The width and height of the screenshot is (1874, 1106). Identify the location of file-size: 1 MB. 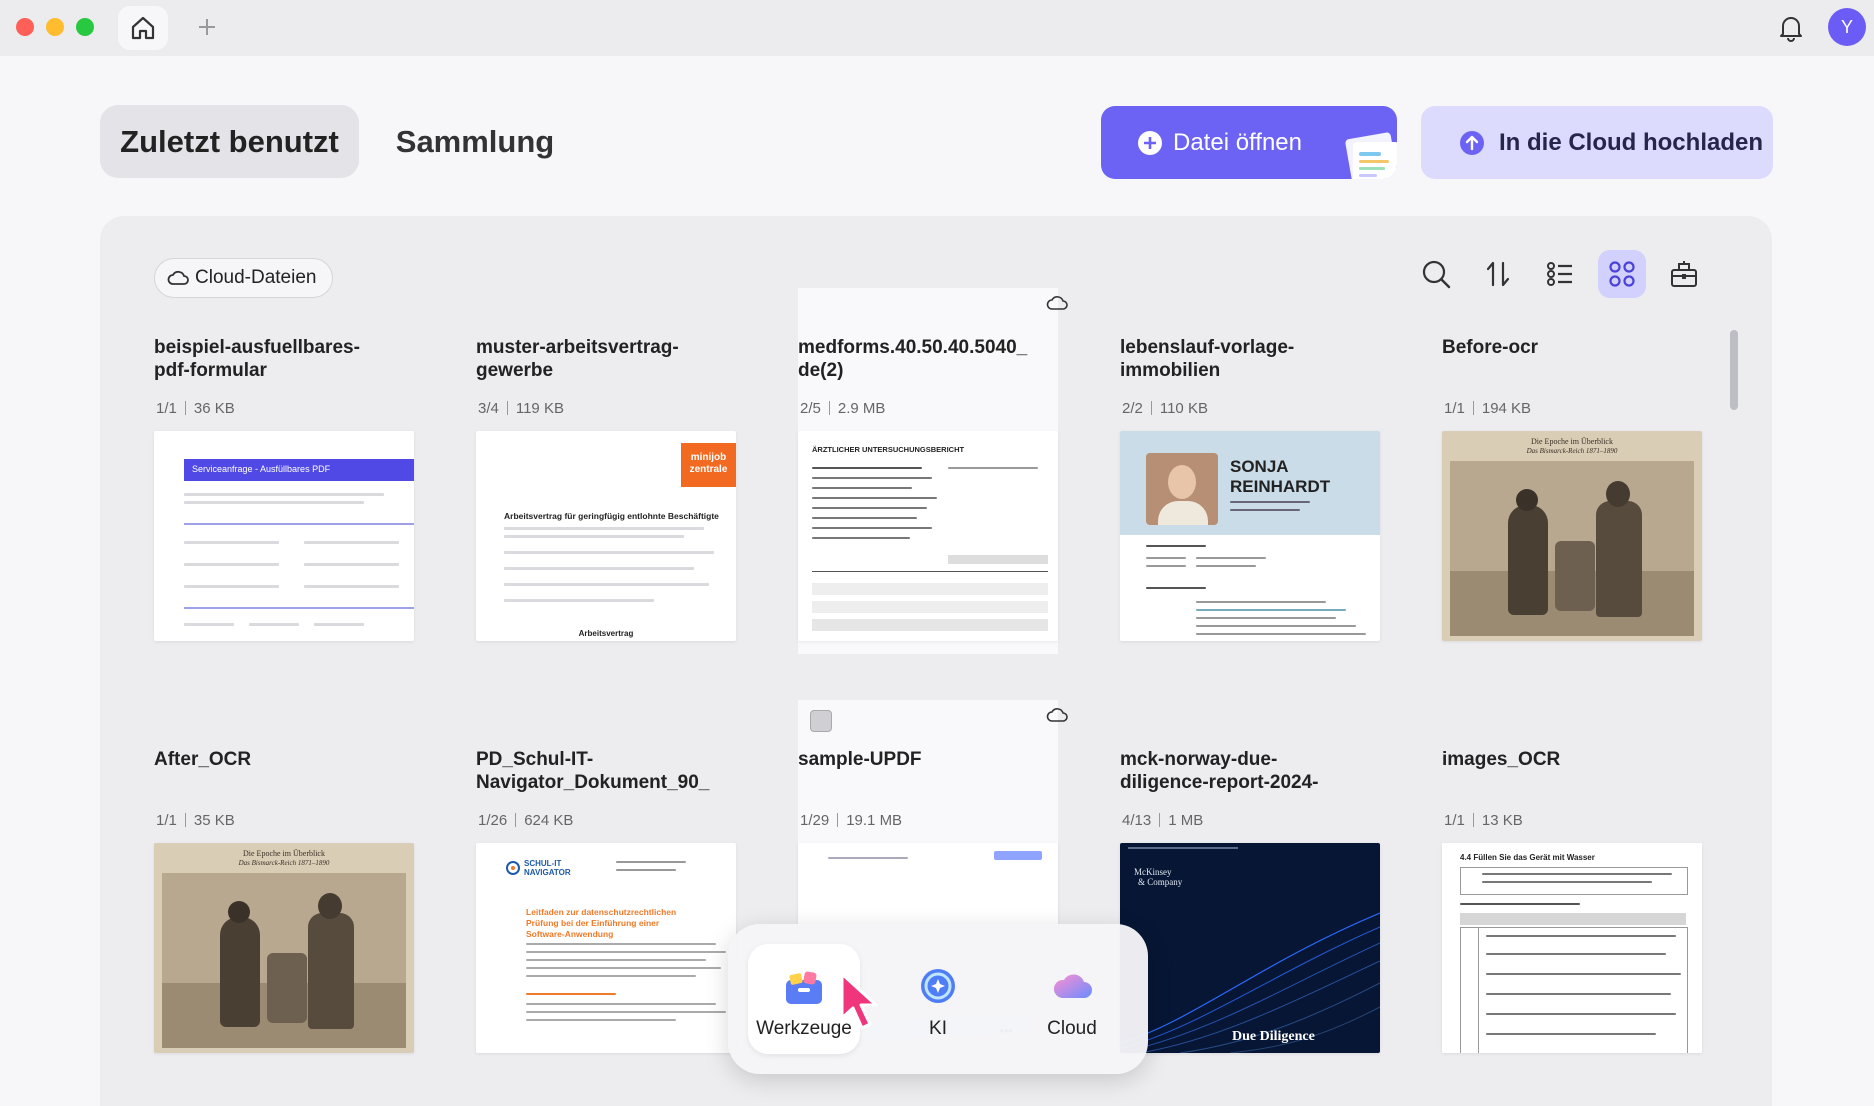
(1186, 820).